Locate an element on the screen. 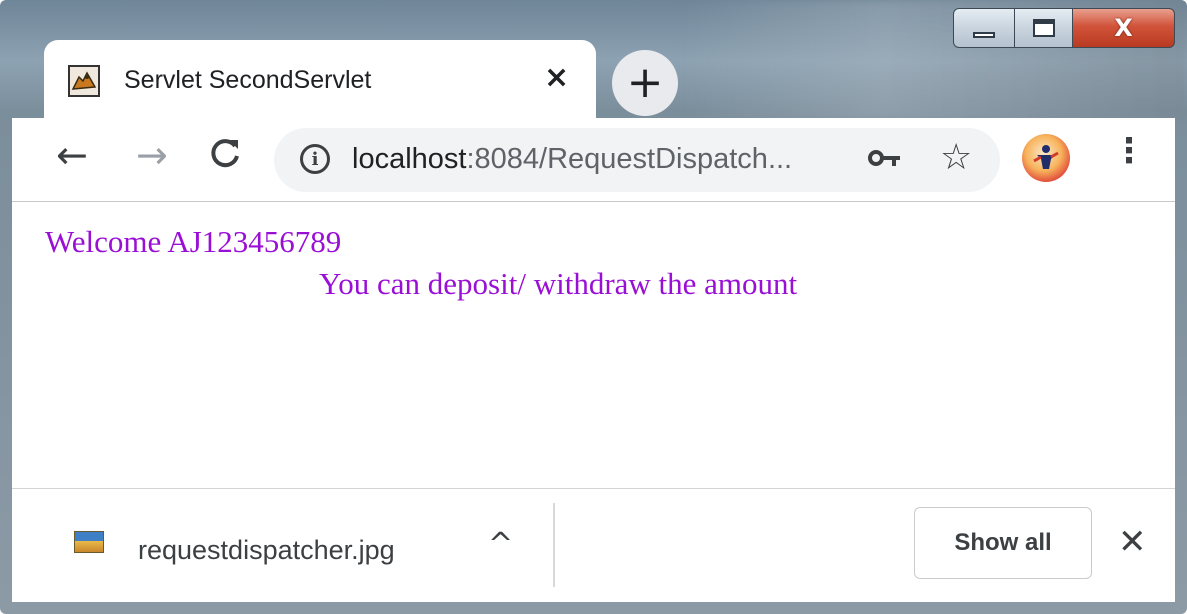 The image size is (1187, 614). close-window-button: X is located at coordinates (1124, 28).